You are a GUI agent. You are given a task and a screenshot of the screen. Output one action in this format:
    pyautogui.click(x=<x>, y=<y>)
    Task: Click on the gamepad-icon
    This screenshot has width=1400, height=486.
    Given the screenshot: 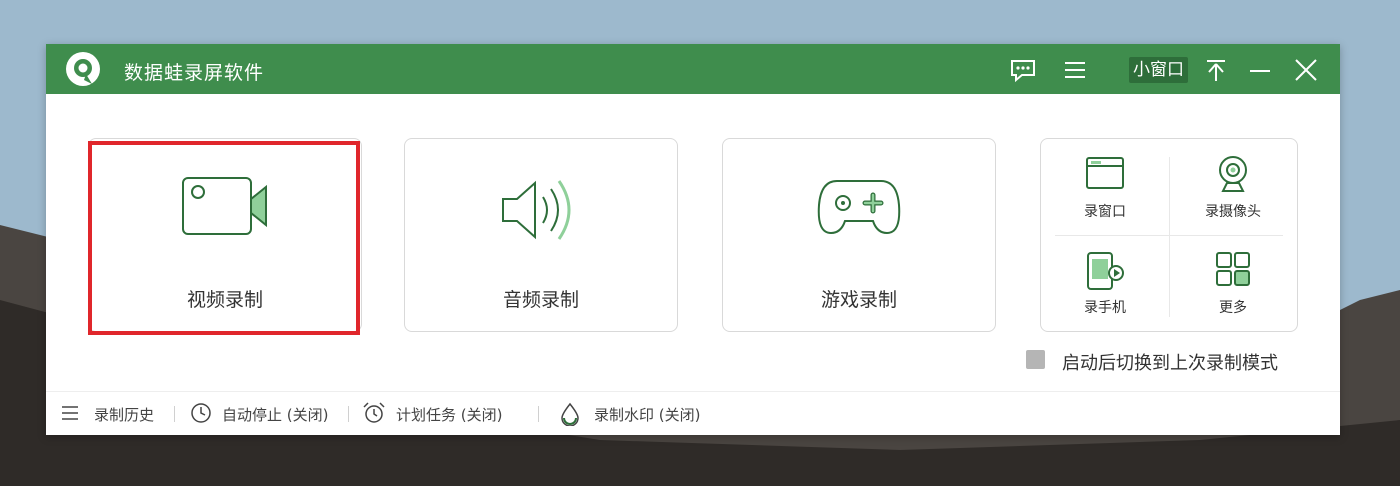 What is the action you would take?
    pyautogui.click(x=859, y=207)
    